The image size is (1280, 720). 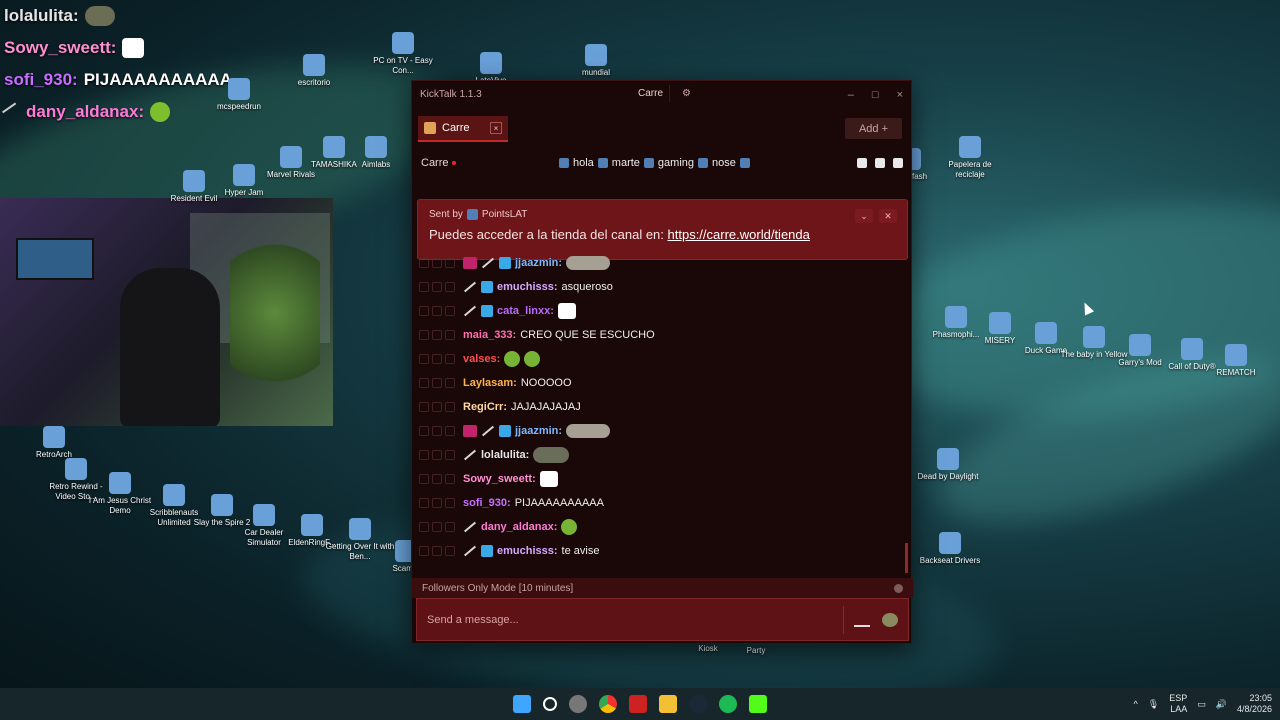 What do you see at coordinates (686, 93) in the screenshot?
I see `settings-icon: ⚙` at bounding box center [686, 93].